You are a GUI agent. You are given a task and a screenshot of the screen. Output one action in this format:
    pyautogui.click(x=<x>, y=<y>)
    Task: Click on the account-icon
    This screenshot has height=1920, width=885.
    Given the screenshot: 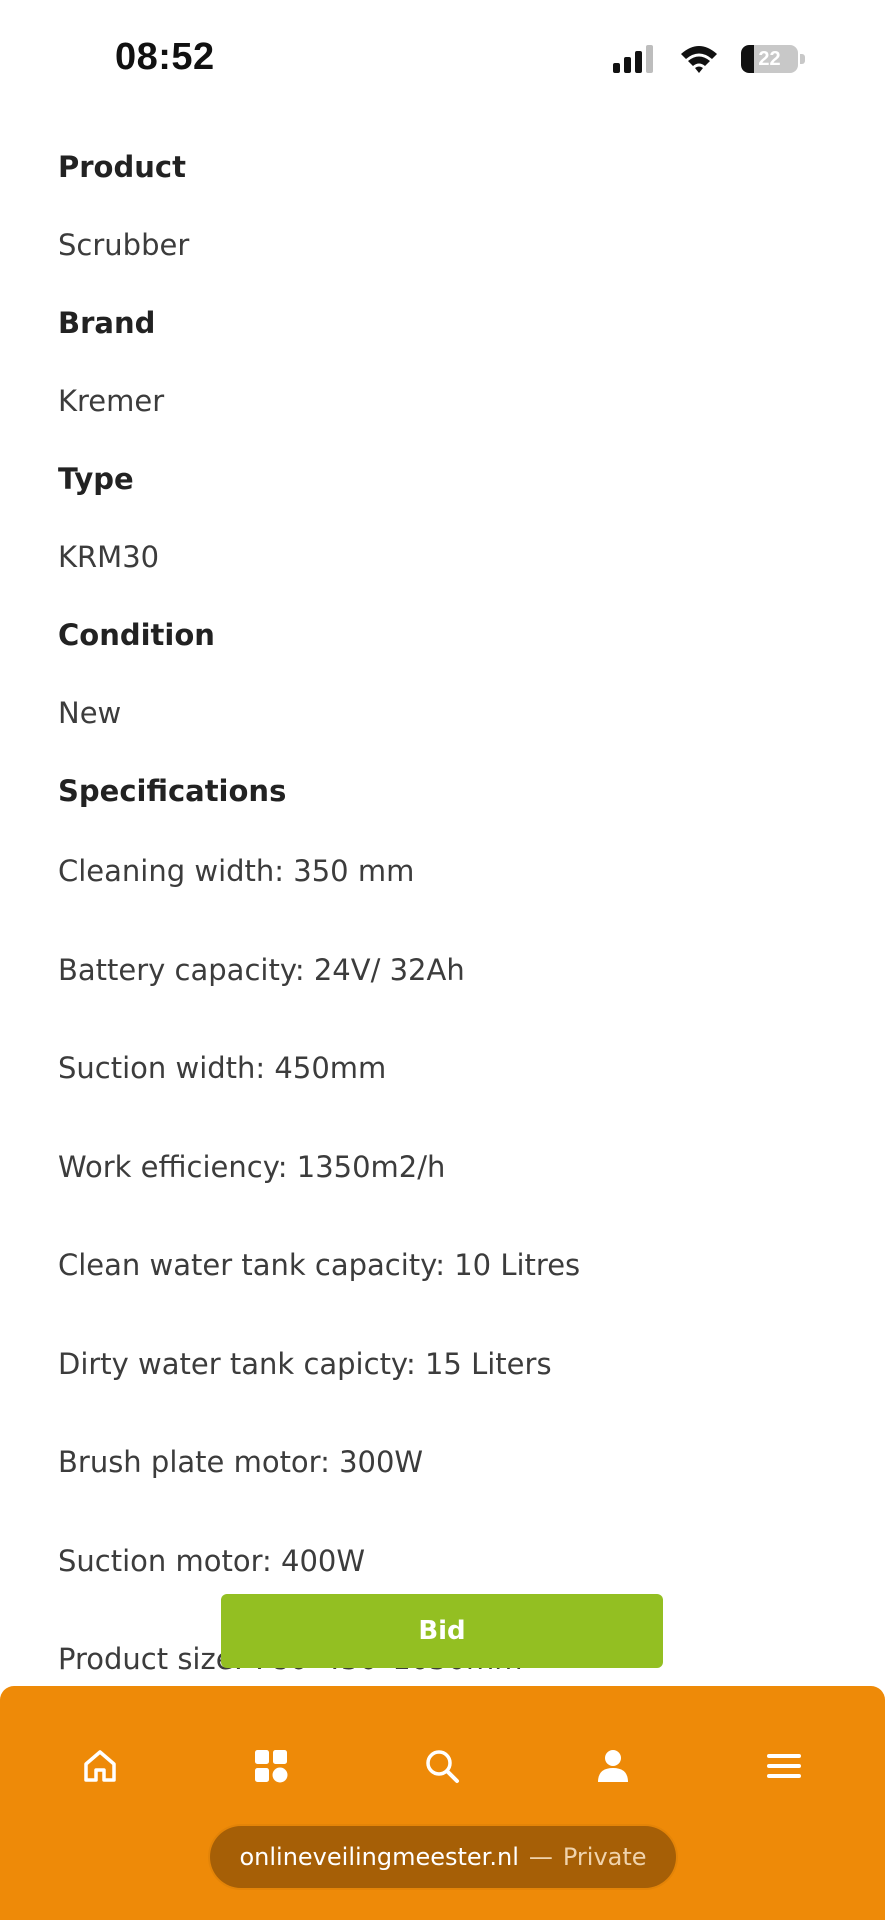 What is the action you would take?
    pyautogui.click(x=613, y=1766)
    